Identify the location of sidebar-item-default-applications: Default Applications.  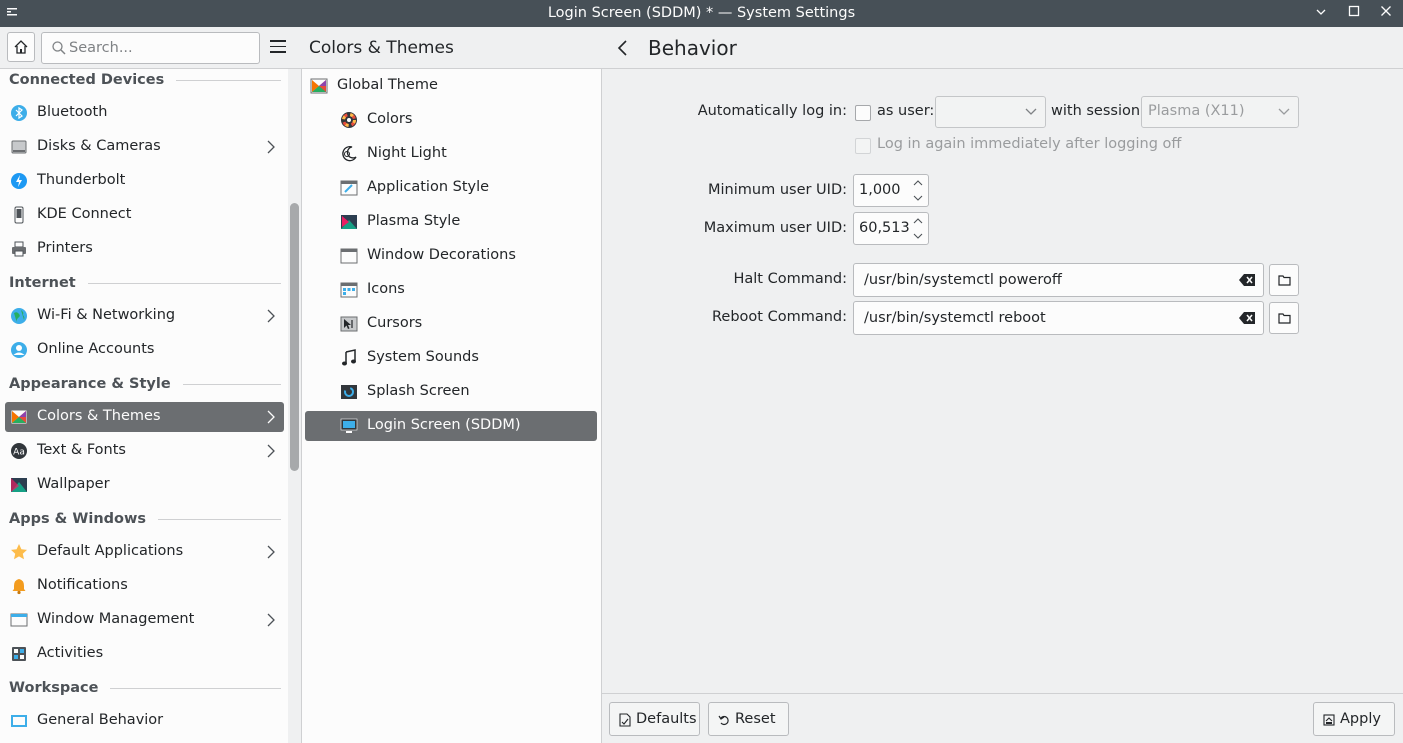
(144, 552).